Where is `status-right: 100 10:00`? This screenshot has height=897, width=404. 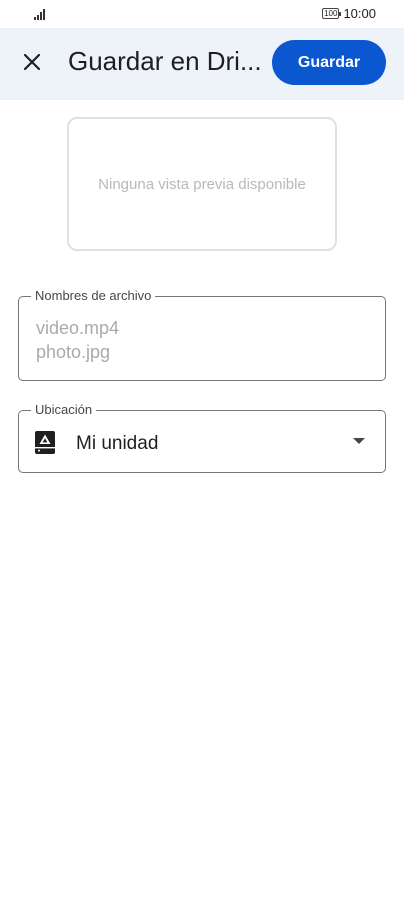 status-right: 100 10:00 is located at coordinates (349, 13).